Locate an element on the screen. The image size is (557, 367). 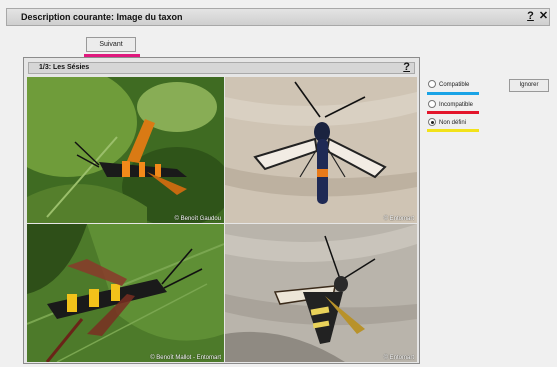
radio-compatible is located at coordinates (432, 84).